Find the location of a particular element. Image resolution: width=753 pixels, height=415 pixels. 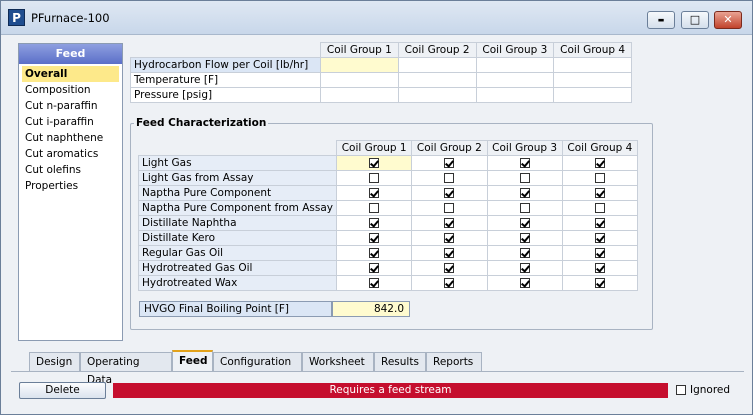

tab-results: Results is located at coordinates (400, 362).